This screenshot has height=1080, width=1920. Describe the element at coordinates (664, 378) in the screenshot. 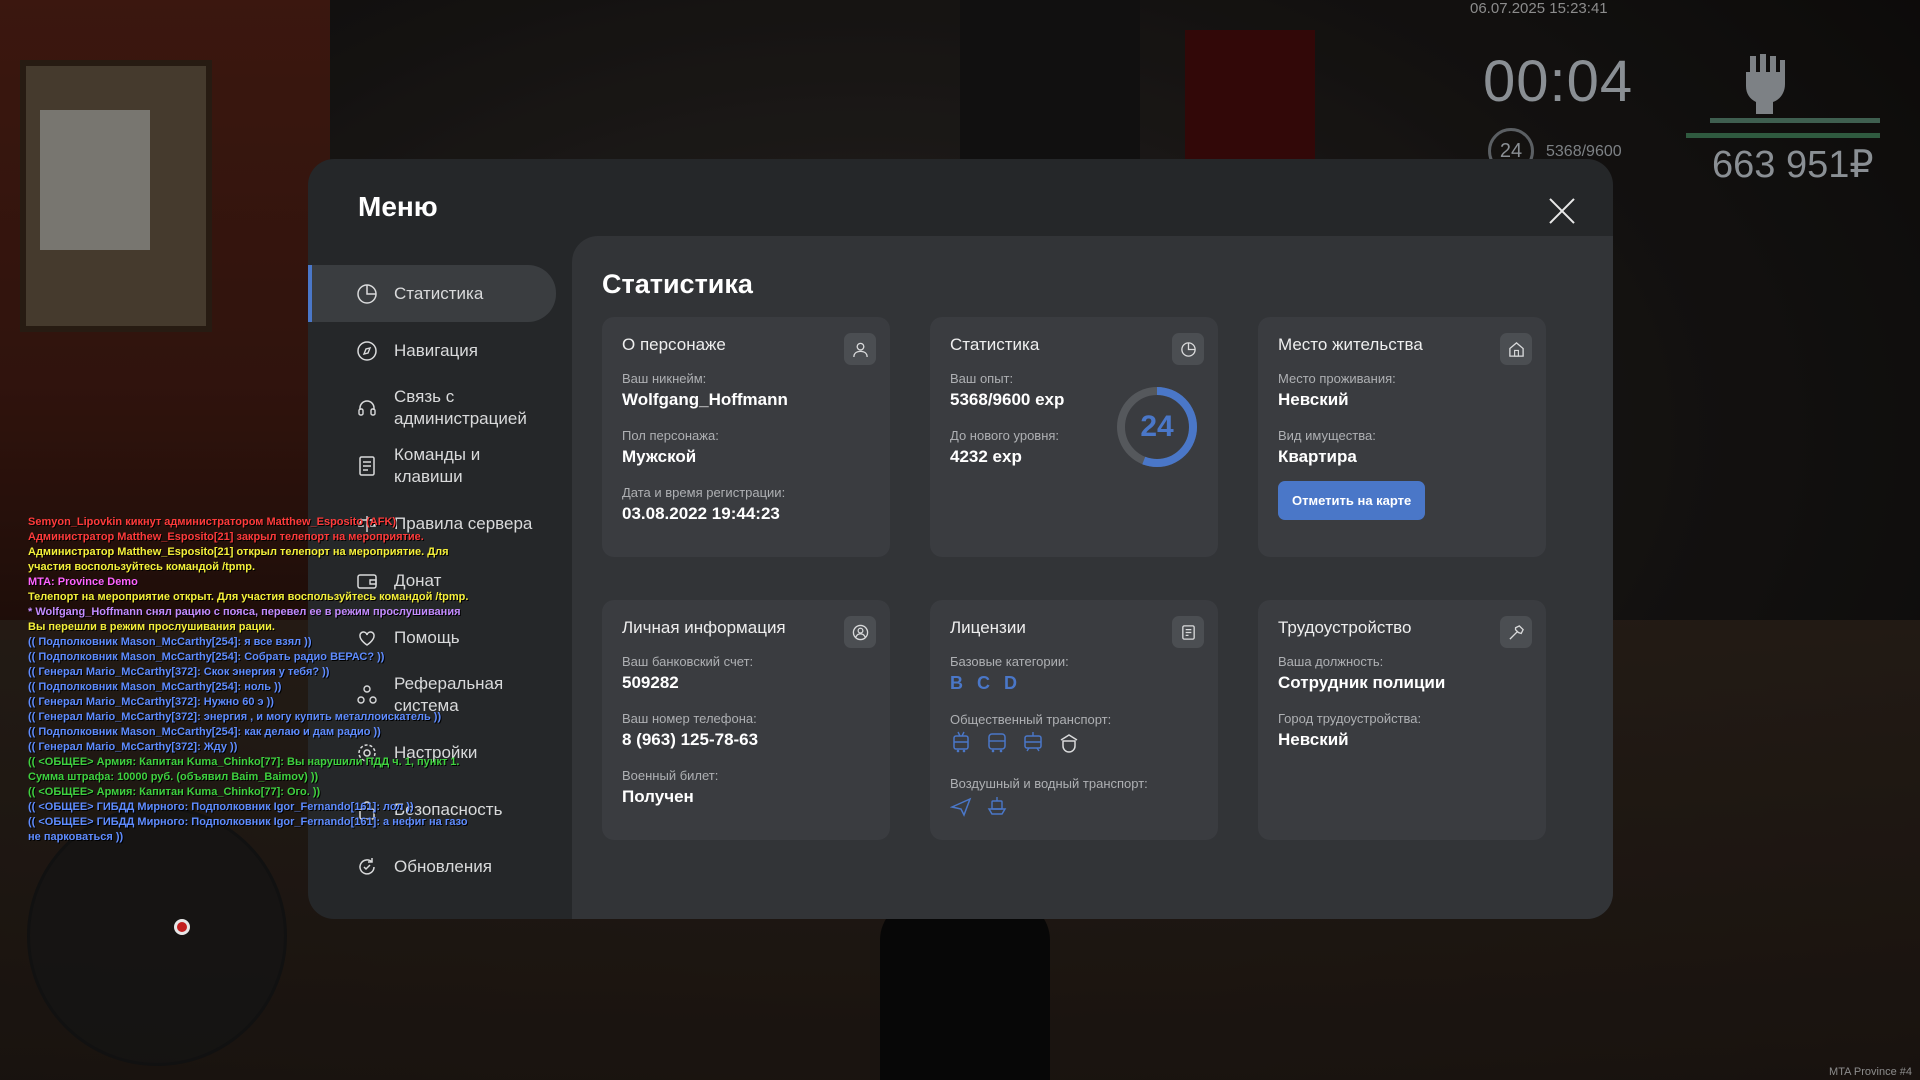

I see `nickname-label: Ваш никнейм:` at that location.